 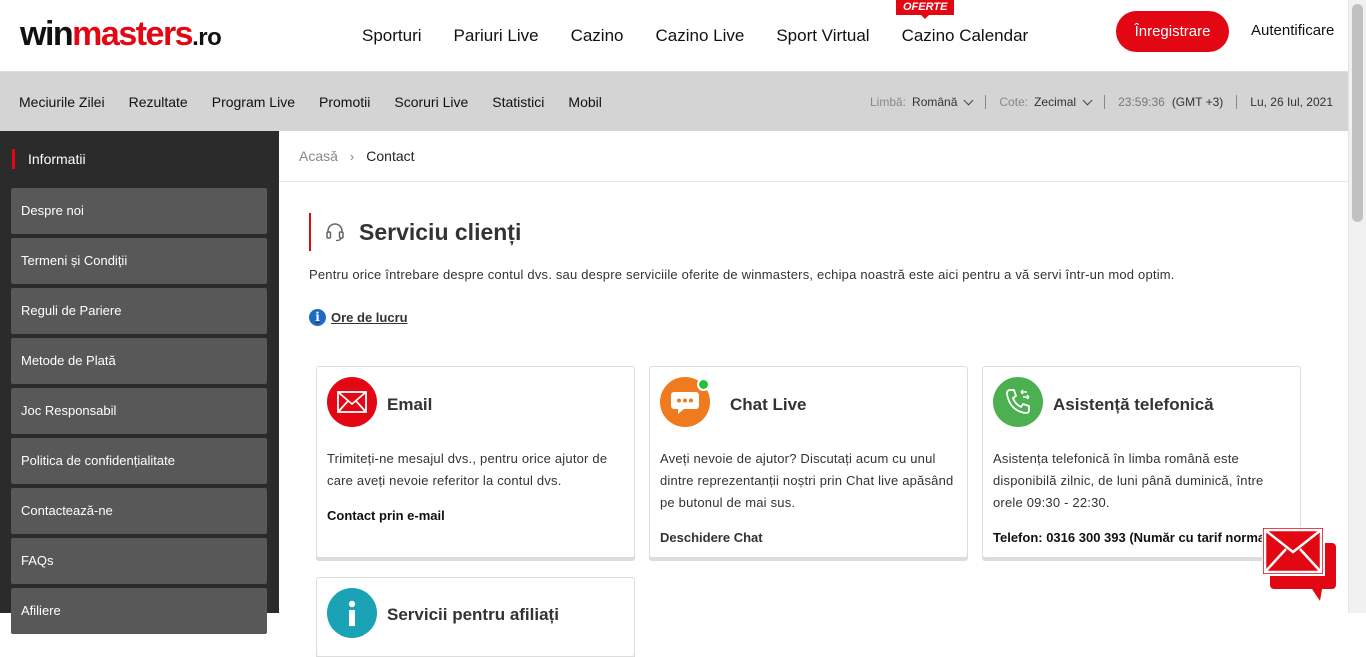 I want to click on online-status-icon, so click(x=703, y=384).